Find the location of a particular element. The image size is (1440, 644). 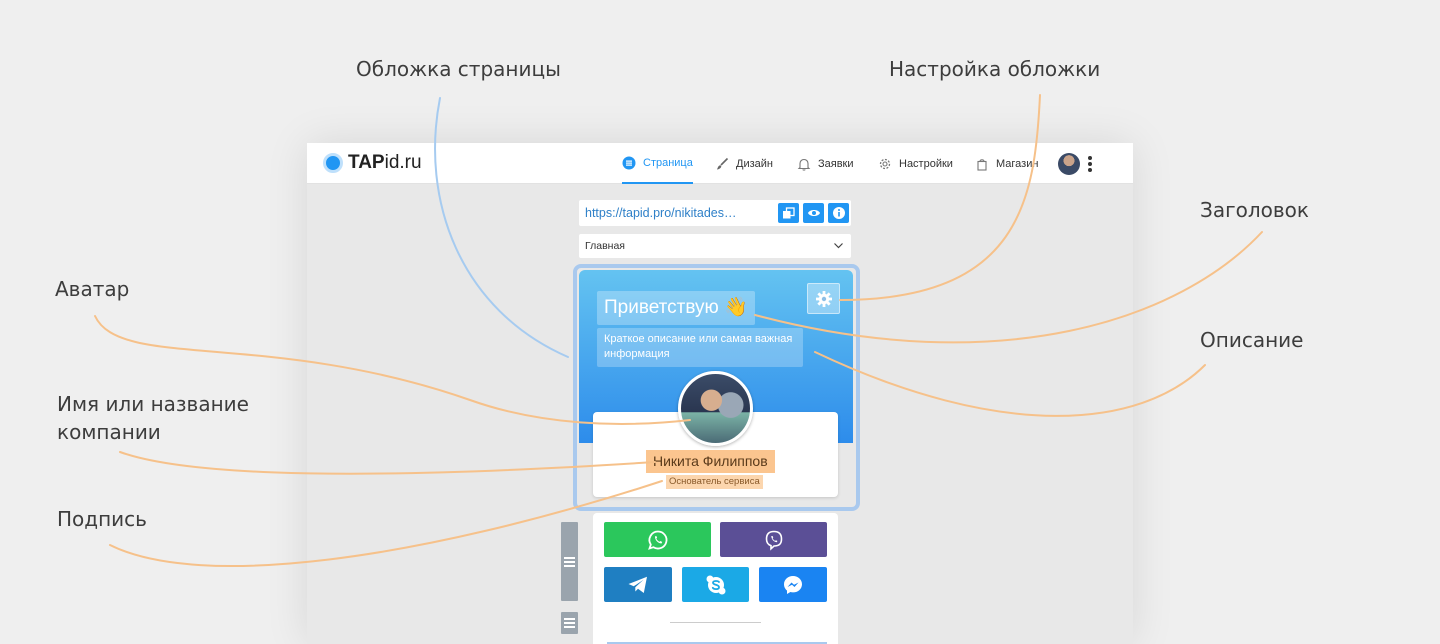

cover-settings-button is located at coordinates (823, 298).